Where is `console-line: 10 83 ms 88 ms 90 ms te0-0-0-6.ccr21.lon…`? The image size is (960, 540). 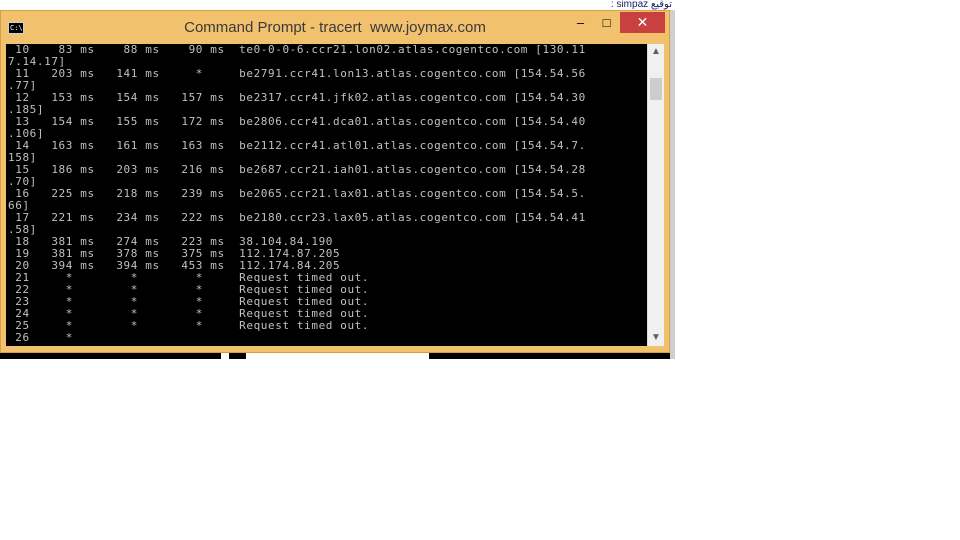 console-line: 10 83 ms 88 ms 90 ms te0-0-0-6.ccr21.lon… is located at coordinates (300, 50).